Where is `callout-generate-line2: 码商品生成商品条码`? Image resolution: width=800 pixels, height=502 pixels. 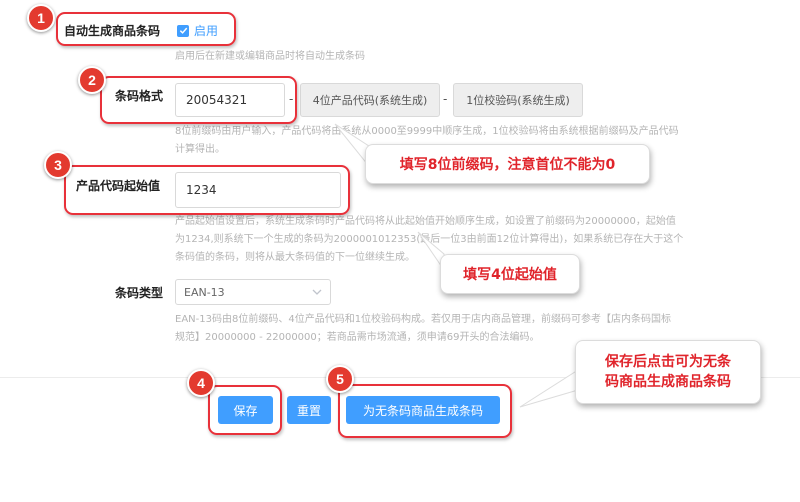 callout-generate-line2: 码商品生成商品条码 is located at coordinates (668, 382).